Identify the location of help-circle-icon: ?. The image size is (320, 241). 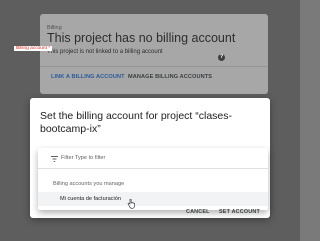
(221, 57).